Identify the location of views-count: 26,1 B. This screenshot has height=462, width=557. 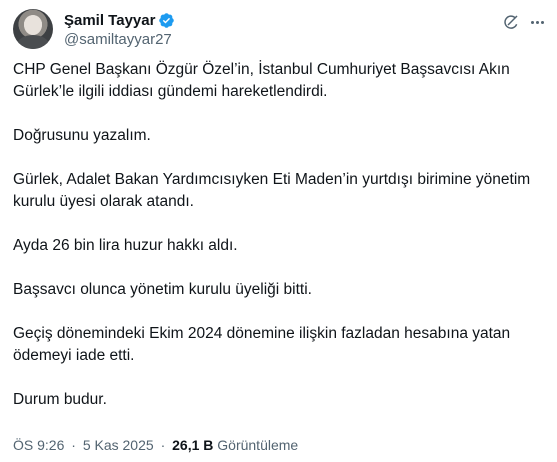
(193, 445).